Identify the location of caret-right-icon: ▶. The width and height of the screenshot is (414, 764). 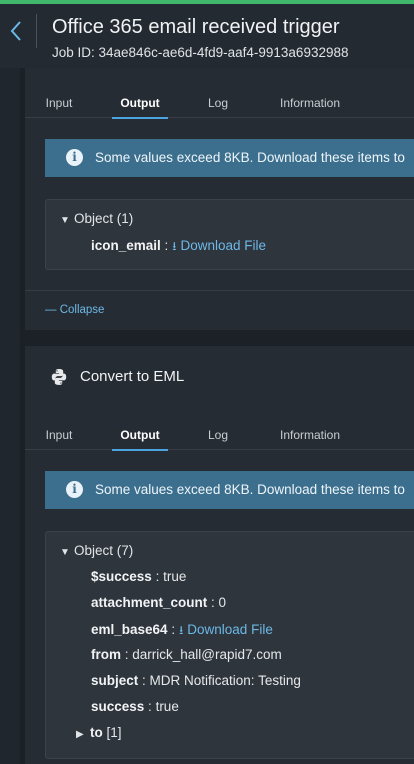
(80, 734).